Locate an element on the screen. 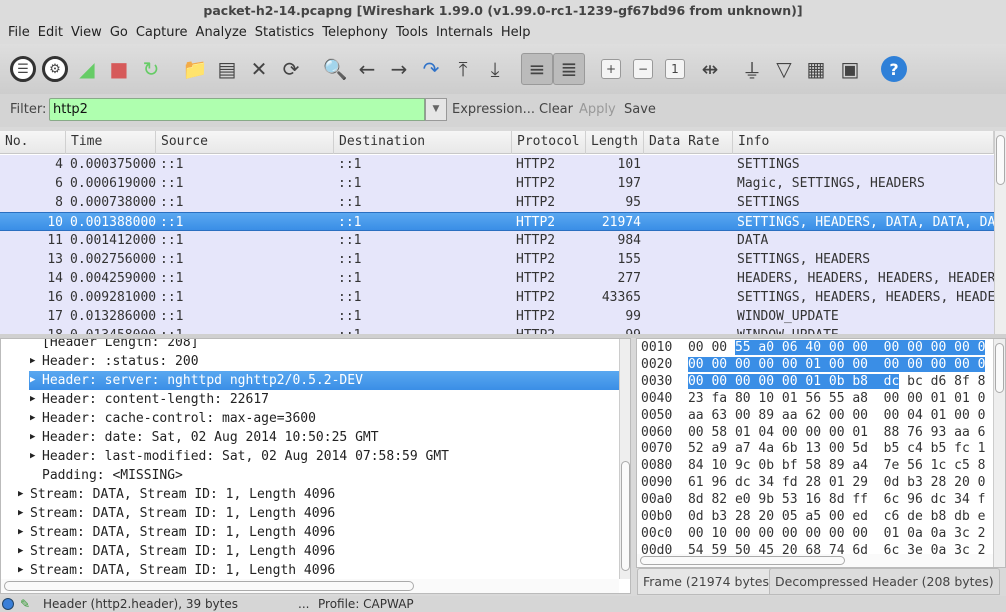 The height and width of the screenshot is (612, 1006). open-file-icon: 📁 is located at coordinates (195, 69).